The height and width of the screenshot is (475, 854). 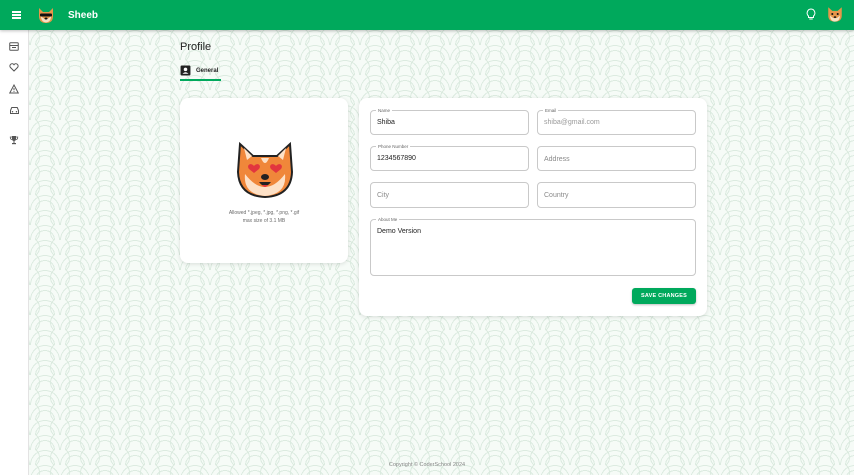 What do you see at coordinates (14, 252) in the screenshot?
I see `sidebar` at bounding box center [14, 252].